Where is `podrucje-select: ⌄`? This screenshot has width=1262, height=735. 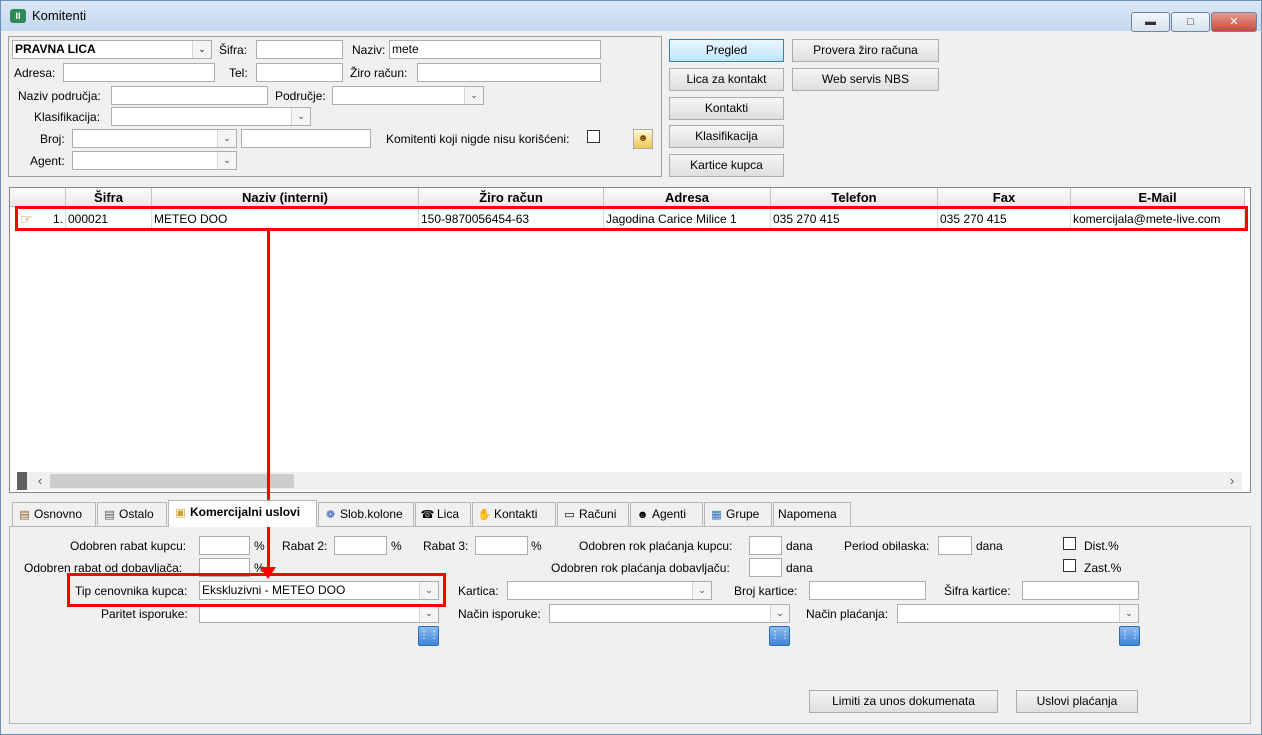 podrucje-select: ⌄ is located at coordinates (408, 95).